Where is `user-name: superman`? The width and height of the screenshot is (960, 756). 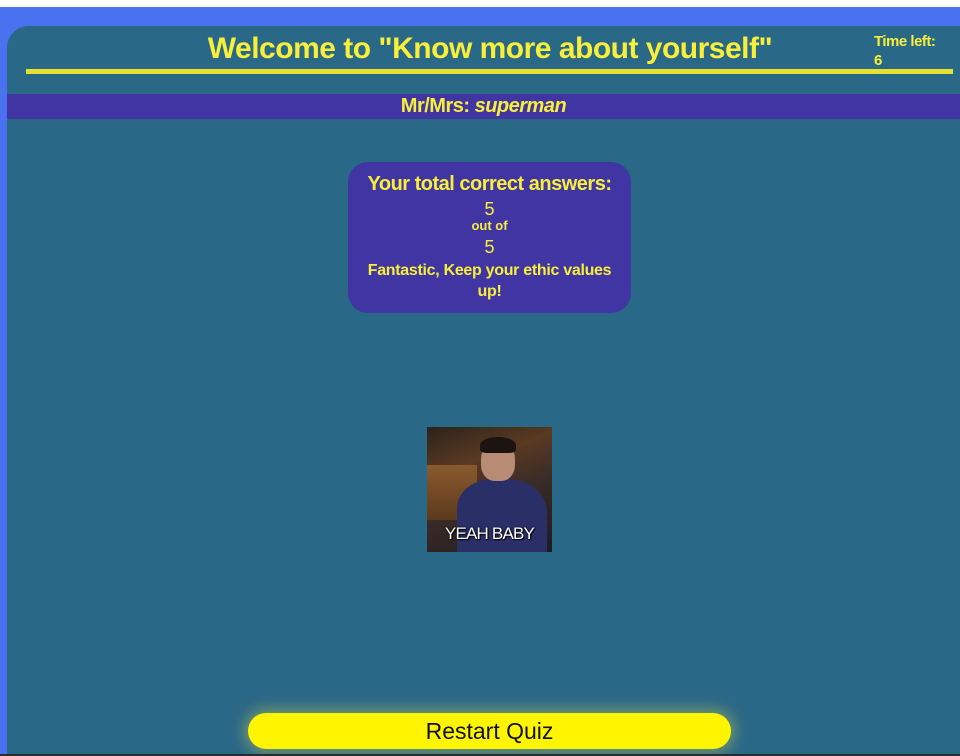
user-name: superman is located at coordinates (520, 106).